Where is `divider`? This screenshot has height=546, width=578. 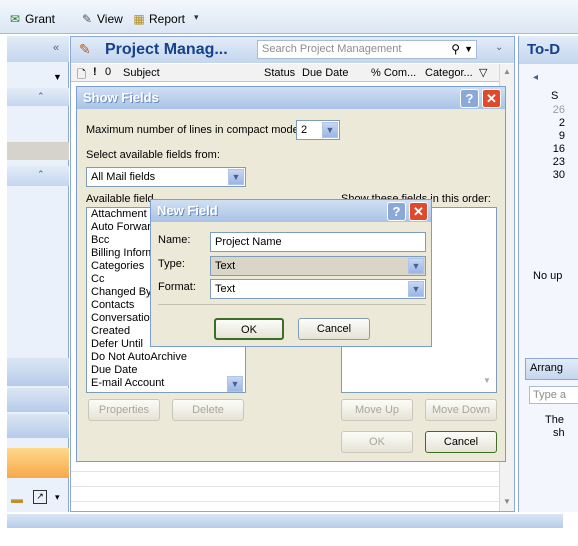 divider is located at coordinates (292, 304).